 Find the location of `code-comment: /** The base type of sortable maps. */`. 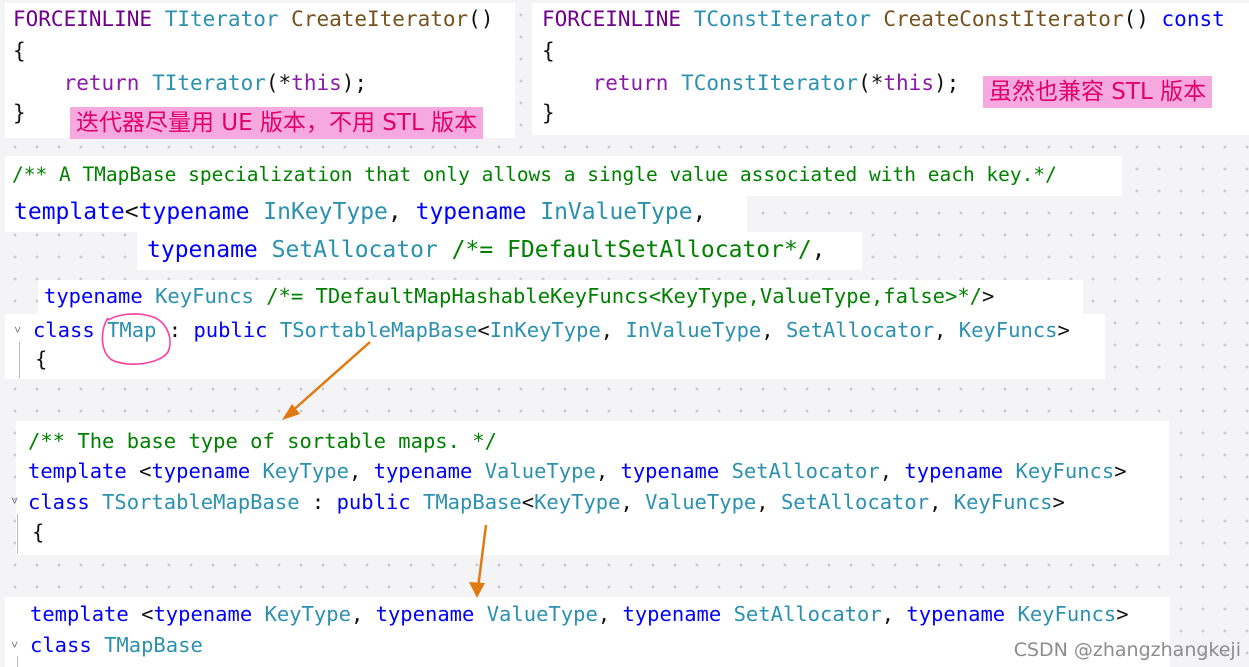

code-comment: /** The base type of sortable maps. */ is located at coordinates (262, 441).